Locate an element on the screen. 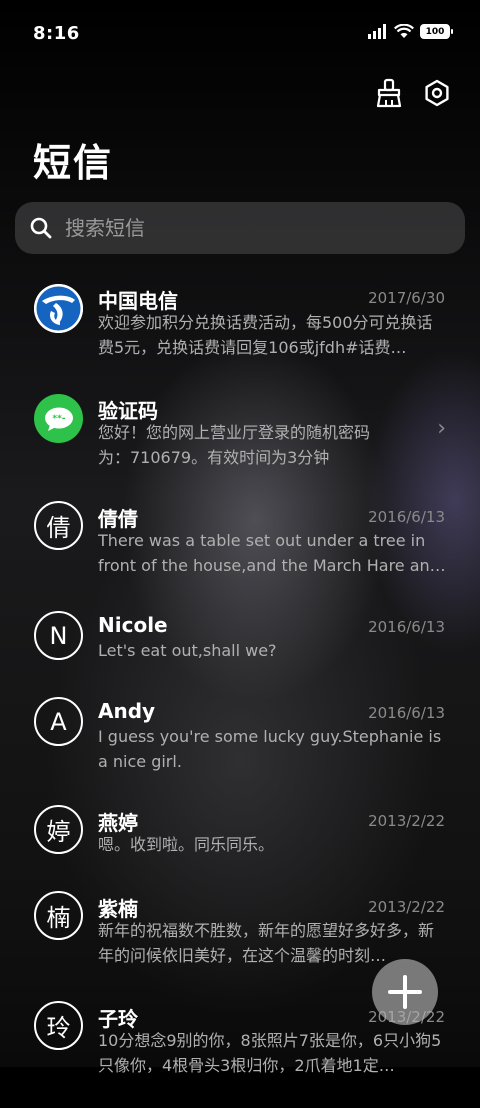 The height and width of the screenshot is (1108, 480). avatar: **- is located at coordinates (58, 418).